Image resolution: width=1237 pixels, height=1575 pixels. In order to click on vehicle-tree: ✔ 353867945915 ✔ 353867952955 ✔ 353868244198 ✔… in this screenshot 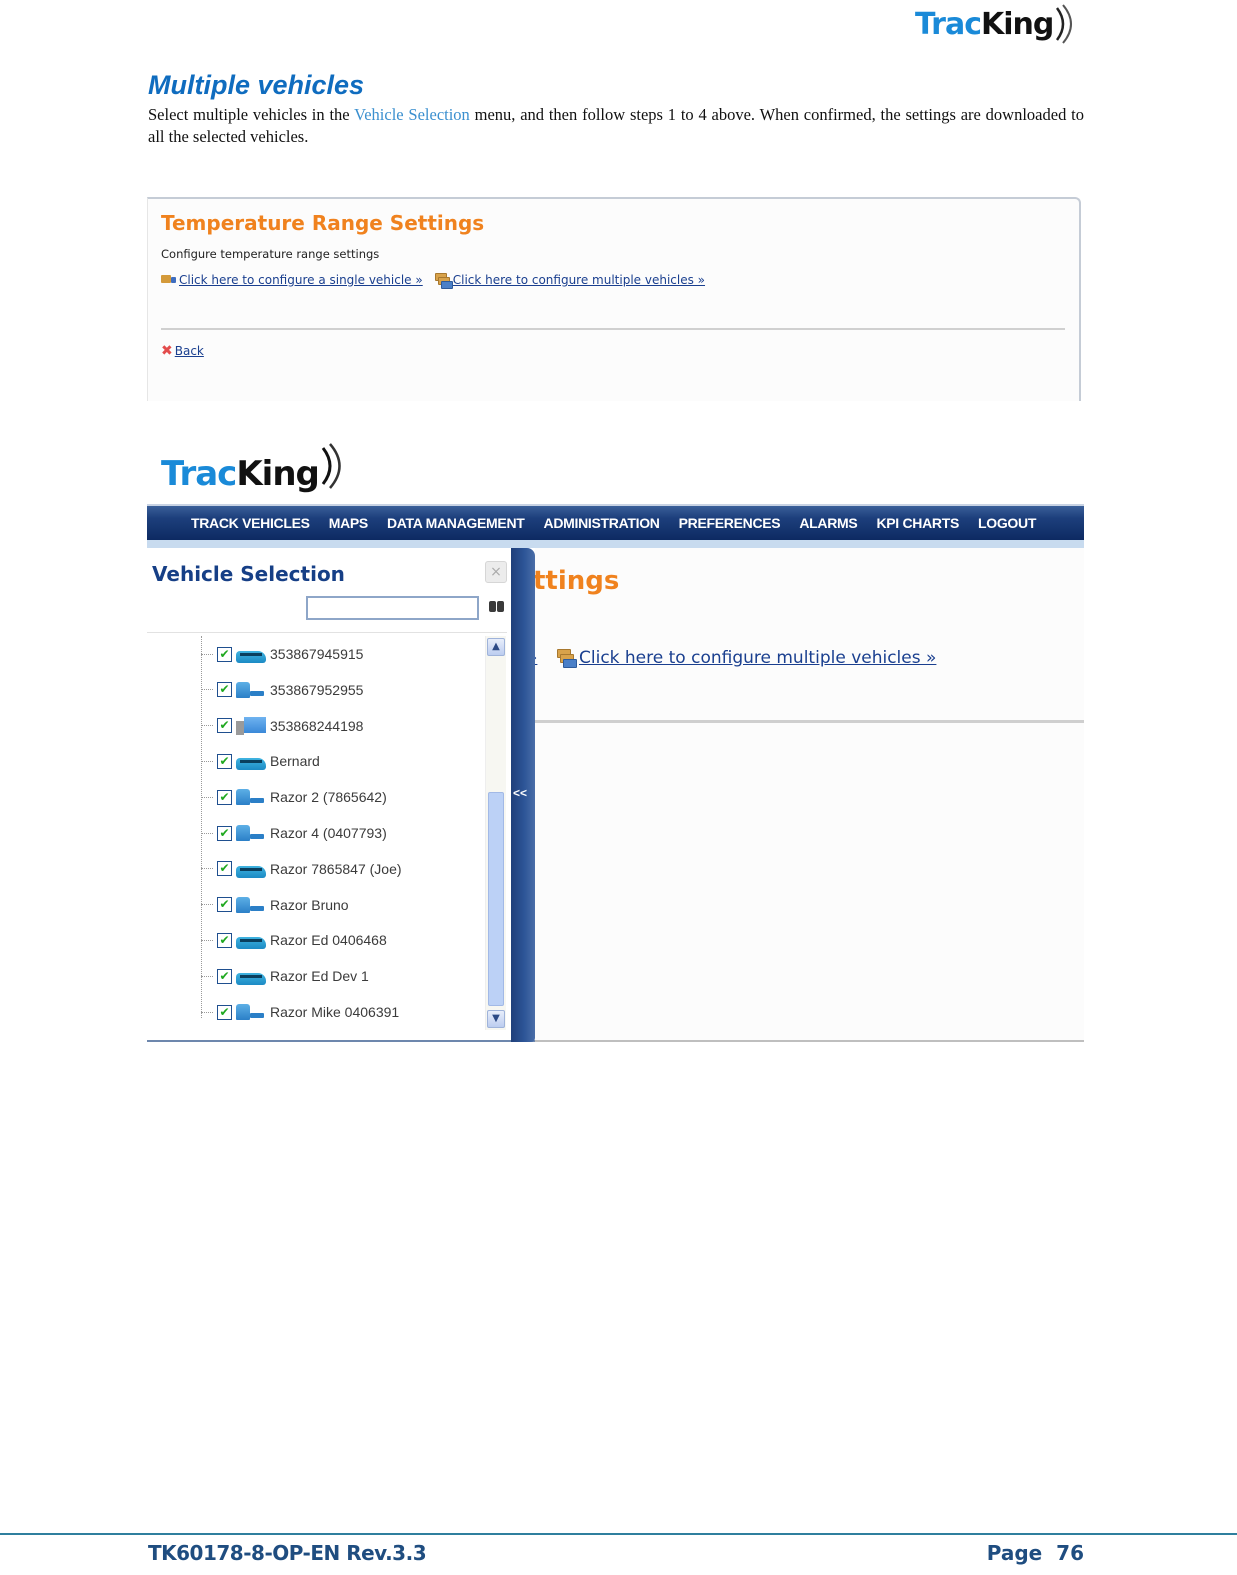, I will do `click(341, 836)`.